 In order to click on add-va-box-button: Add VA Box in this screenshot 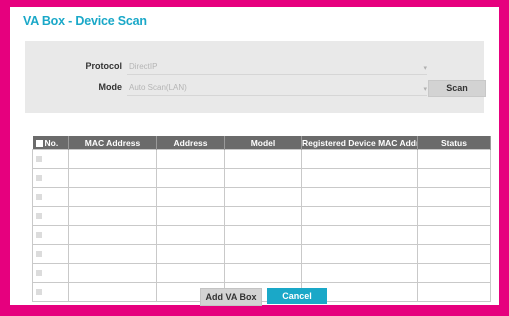, I will do `click(231, 297)`.